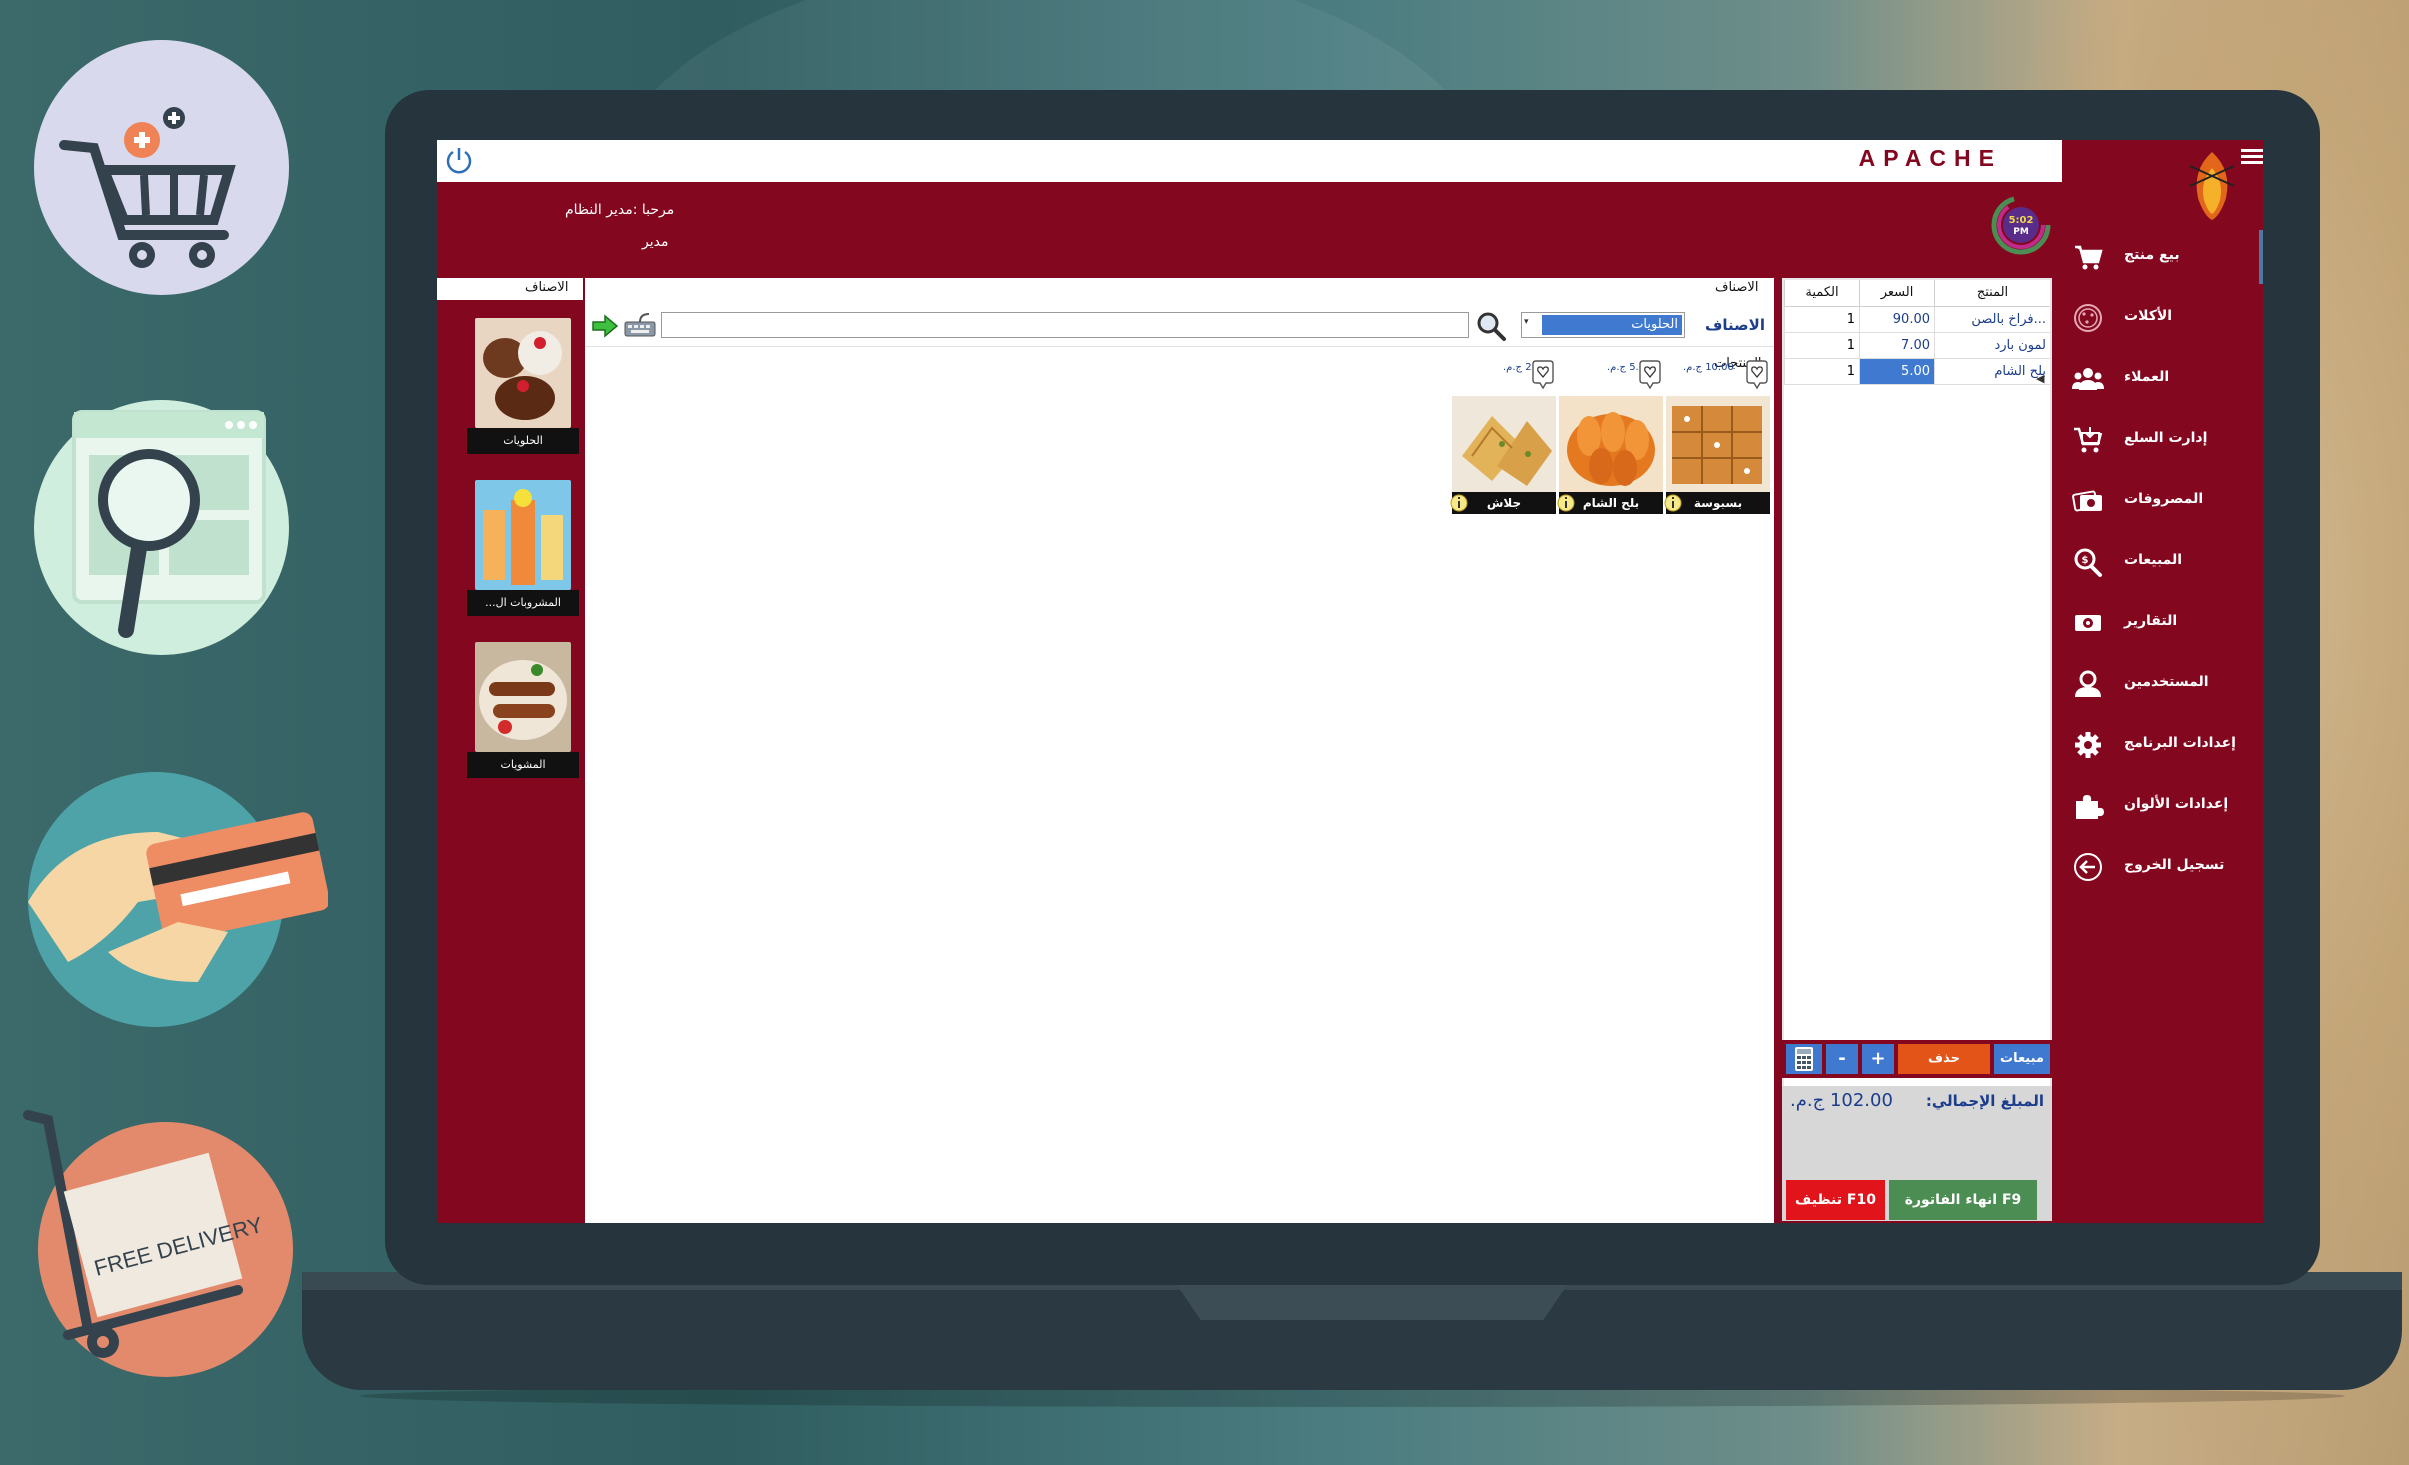 This screenshot has width=2409, height=1465. What do you see at coordinates (178, 899) in the screenshot?
I see `promo-card-circle` at bounding box center [178, 899].